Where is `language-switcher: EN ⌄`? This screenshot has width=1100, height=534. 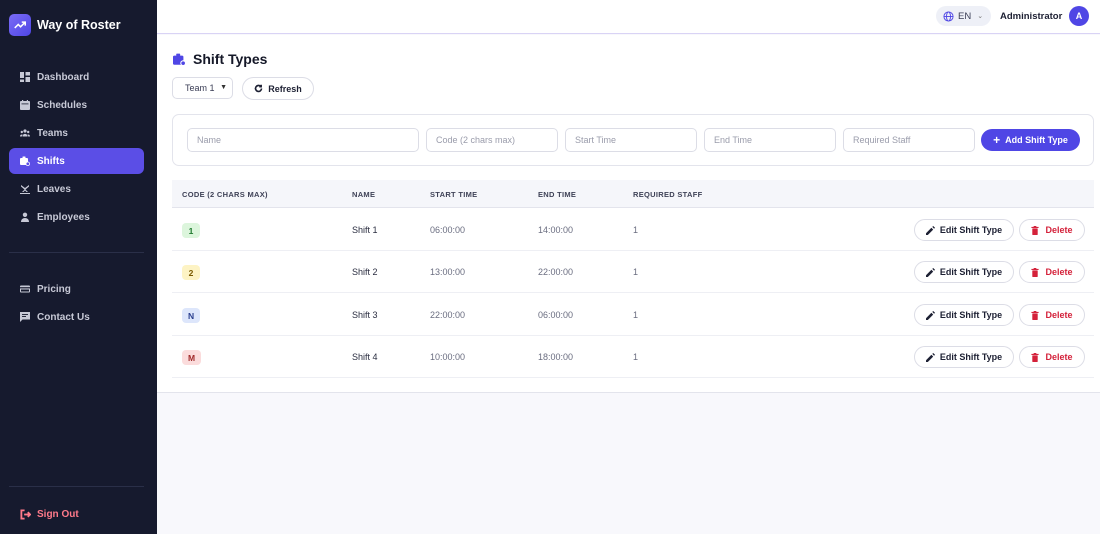
language-switcher: EN ⌄ is located at coordinates (963, 16).